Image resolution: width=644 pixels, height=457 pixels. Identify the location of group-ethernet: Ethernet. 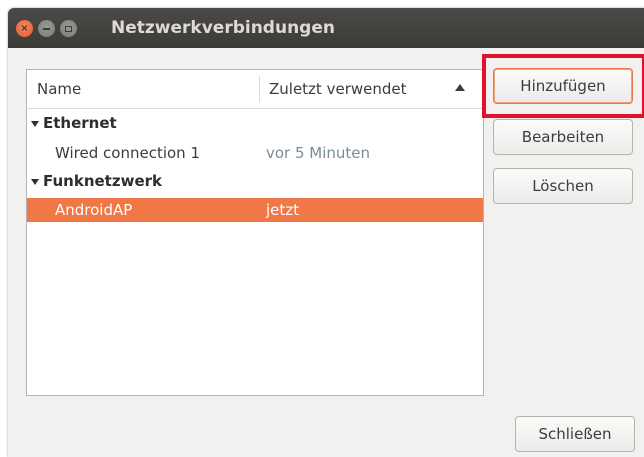
(74, 123).